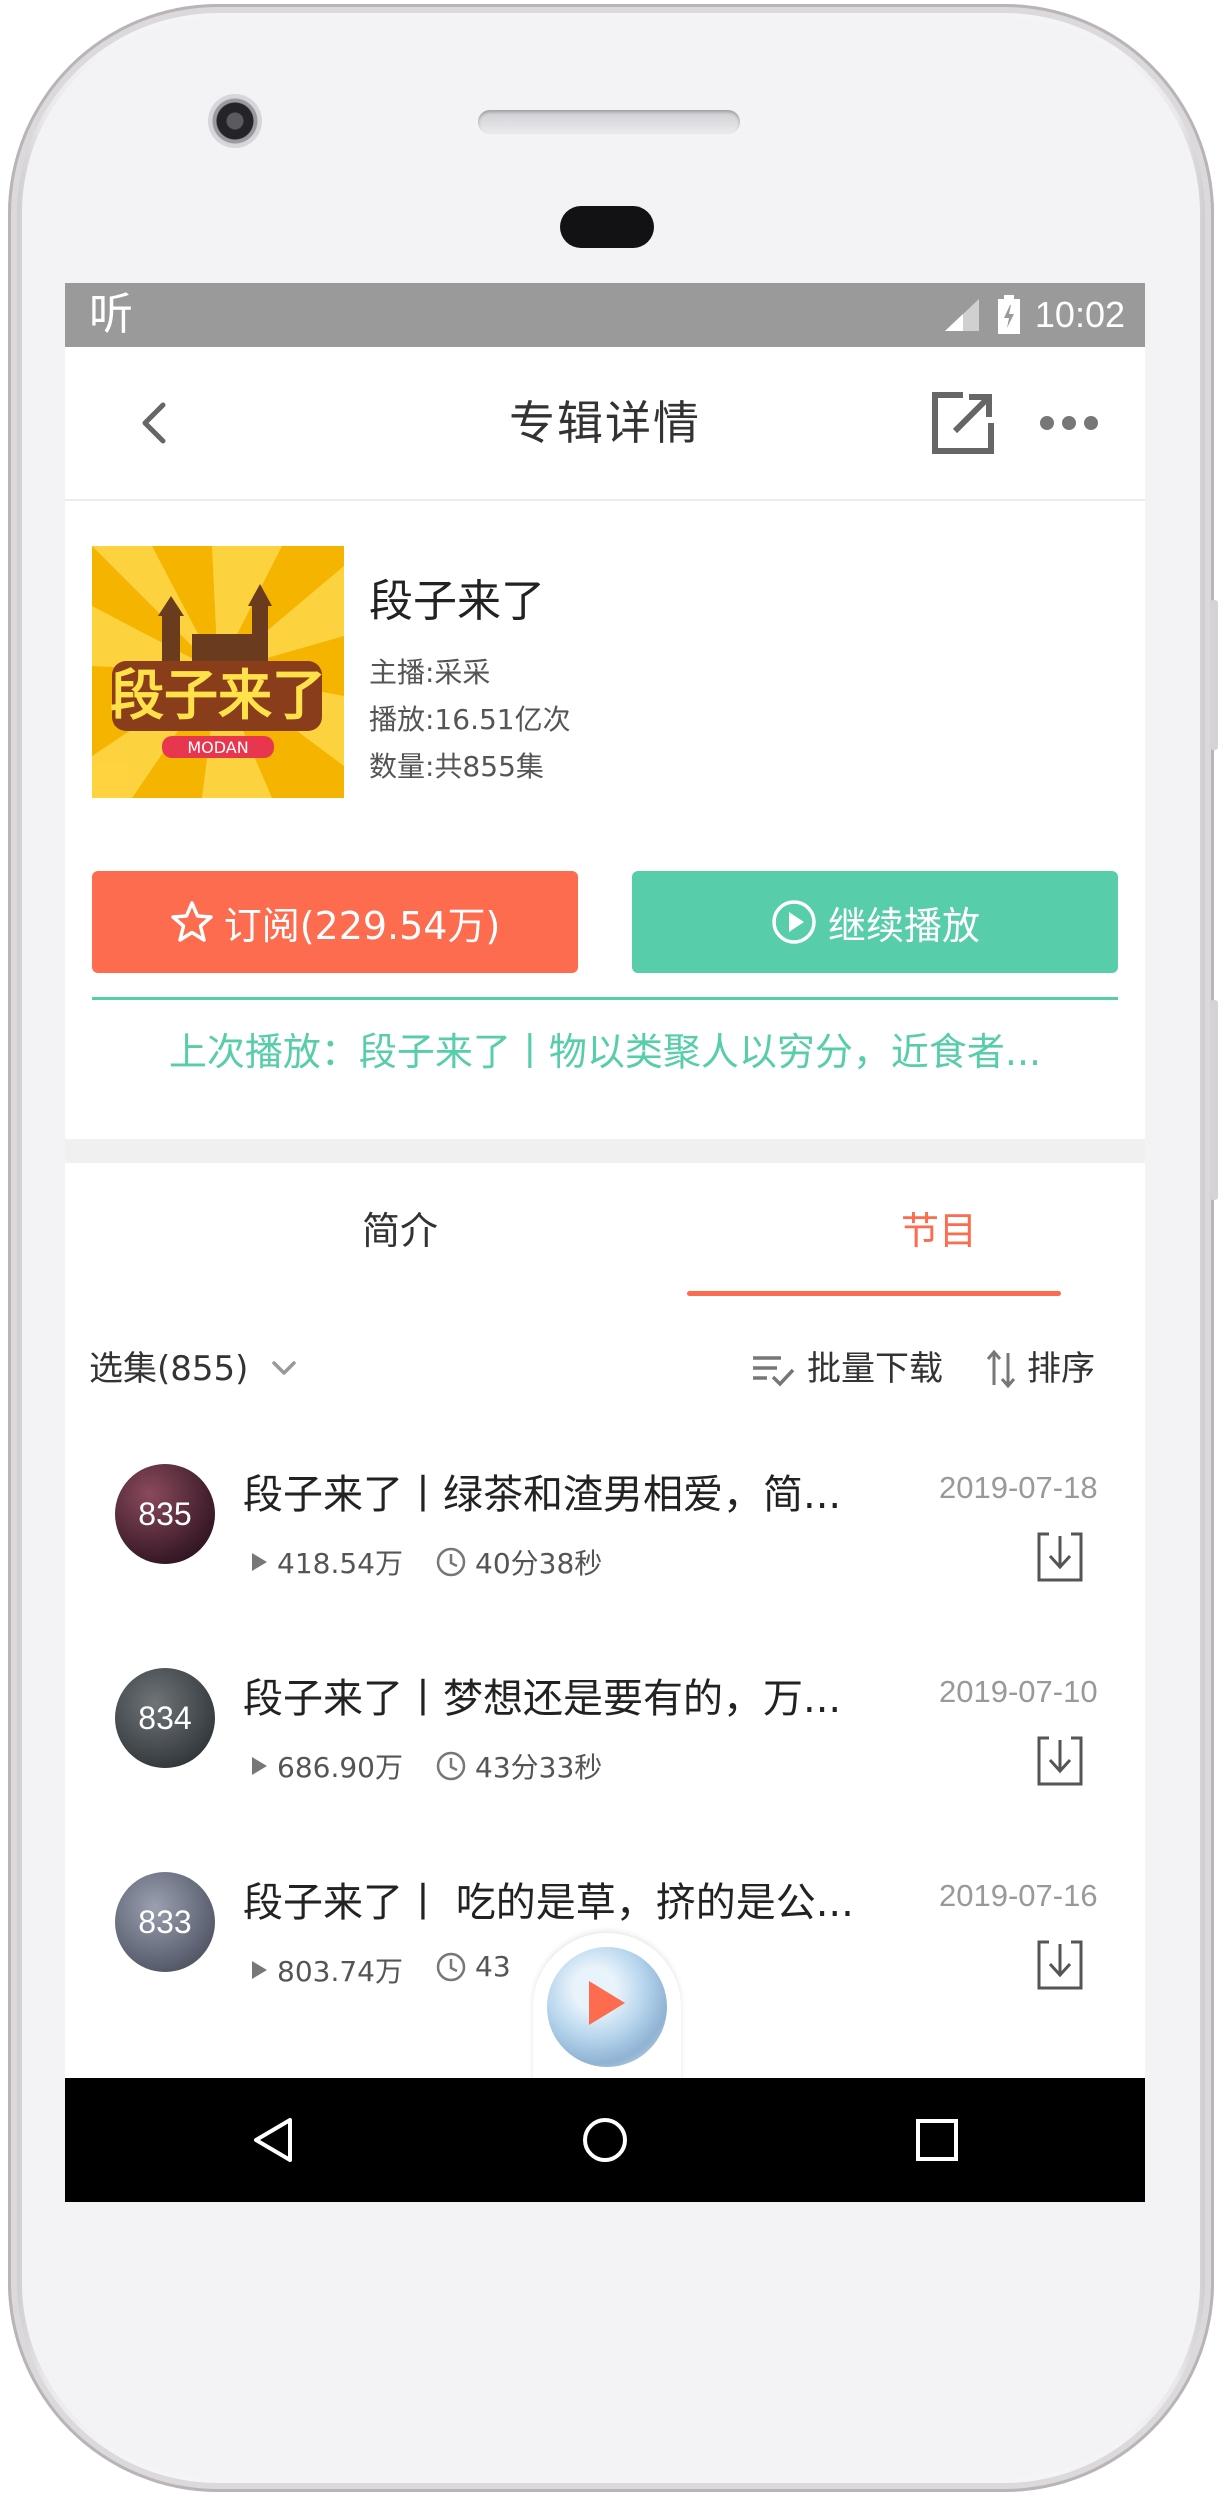 The width and height of the screenshot is (1222, 2498). I want to click on episode-duration-value: 43, so click(493, 1966).